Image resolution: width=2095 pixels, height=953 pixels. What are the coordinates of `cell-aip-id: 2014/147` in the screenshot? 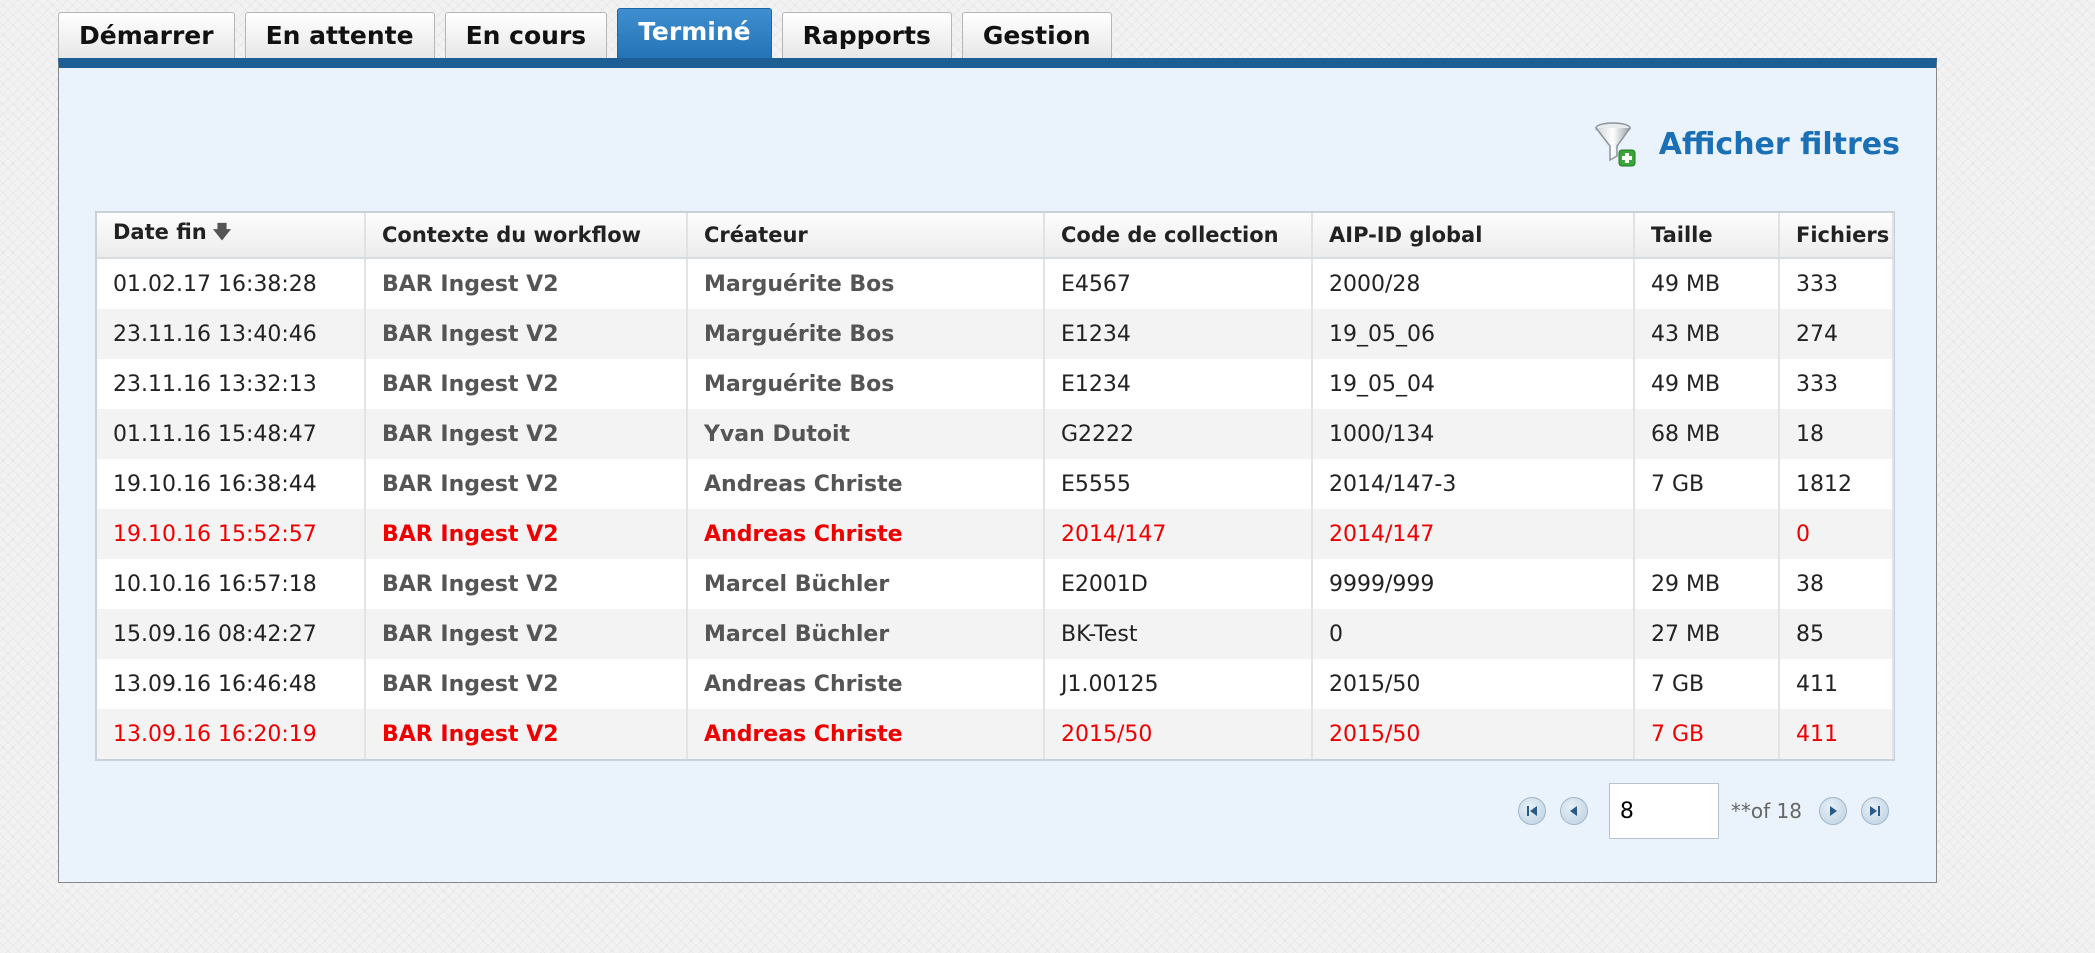 It's located at (1473, 534).